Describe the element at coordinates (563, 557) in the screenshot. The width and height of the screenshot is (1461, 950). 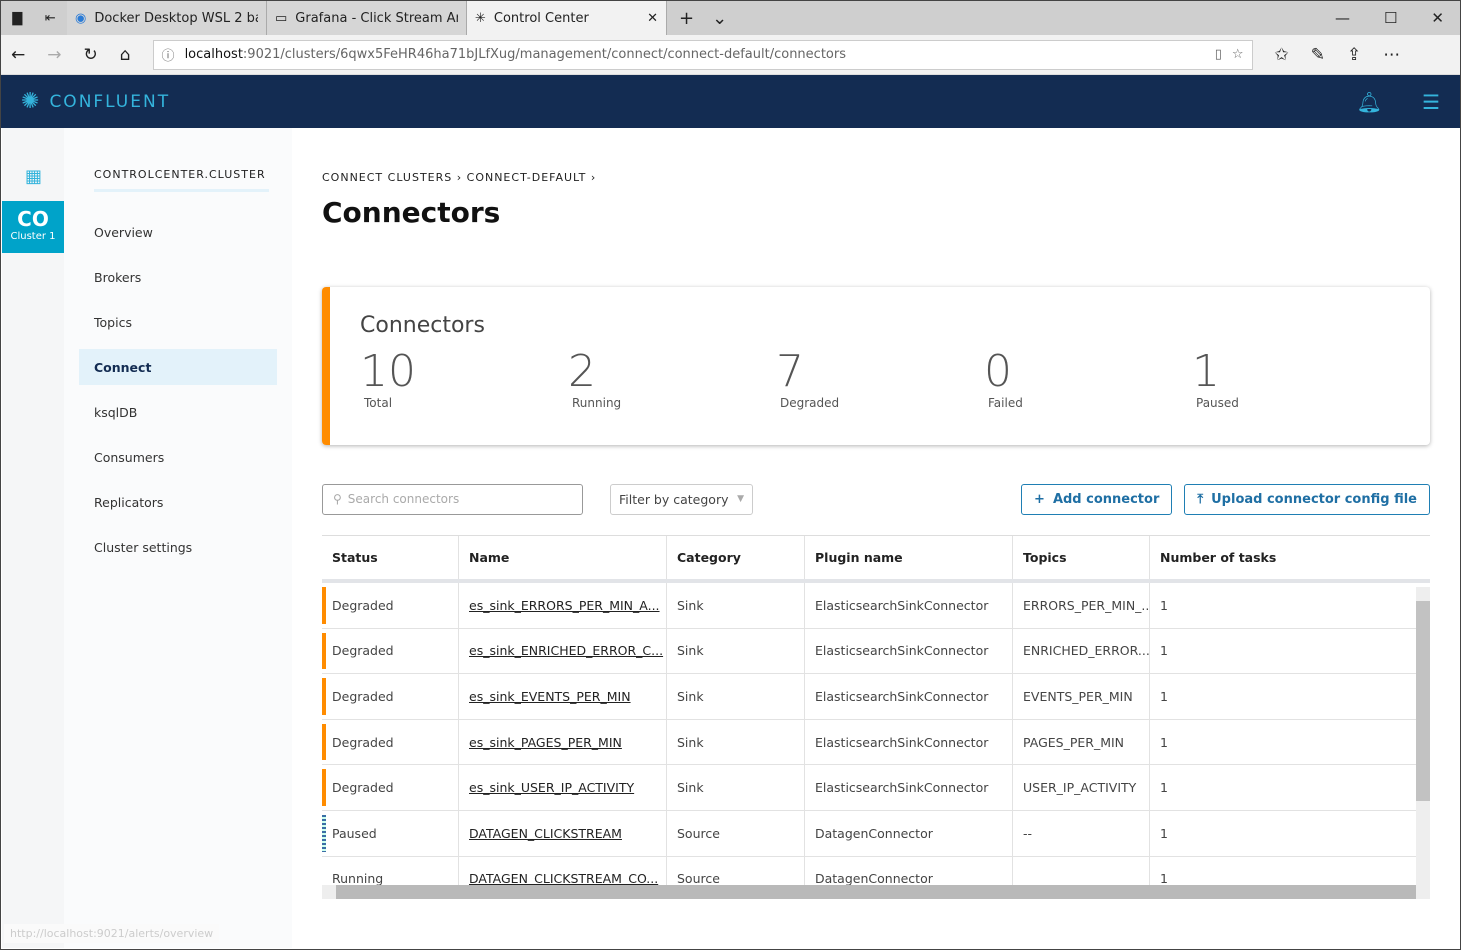
I see `column-header: Name` at that location.